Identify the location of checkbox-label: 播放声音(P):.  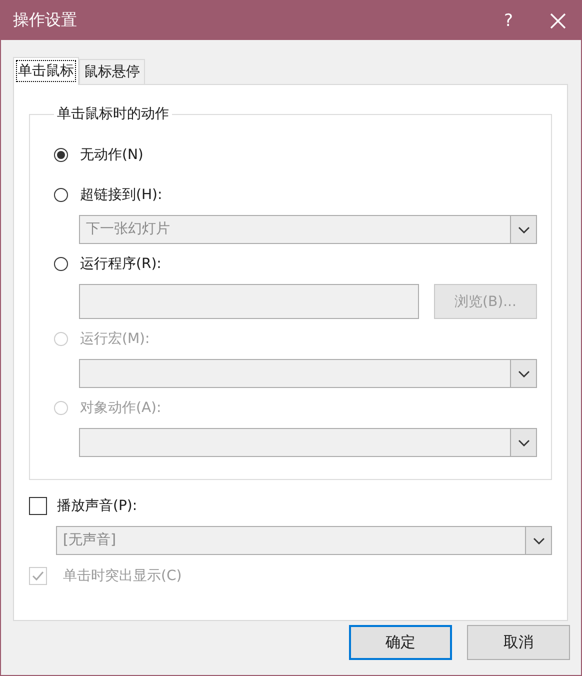
(97, 506).